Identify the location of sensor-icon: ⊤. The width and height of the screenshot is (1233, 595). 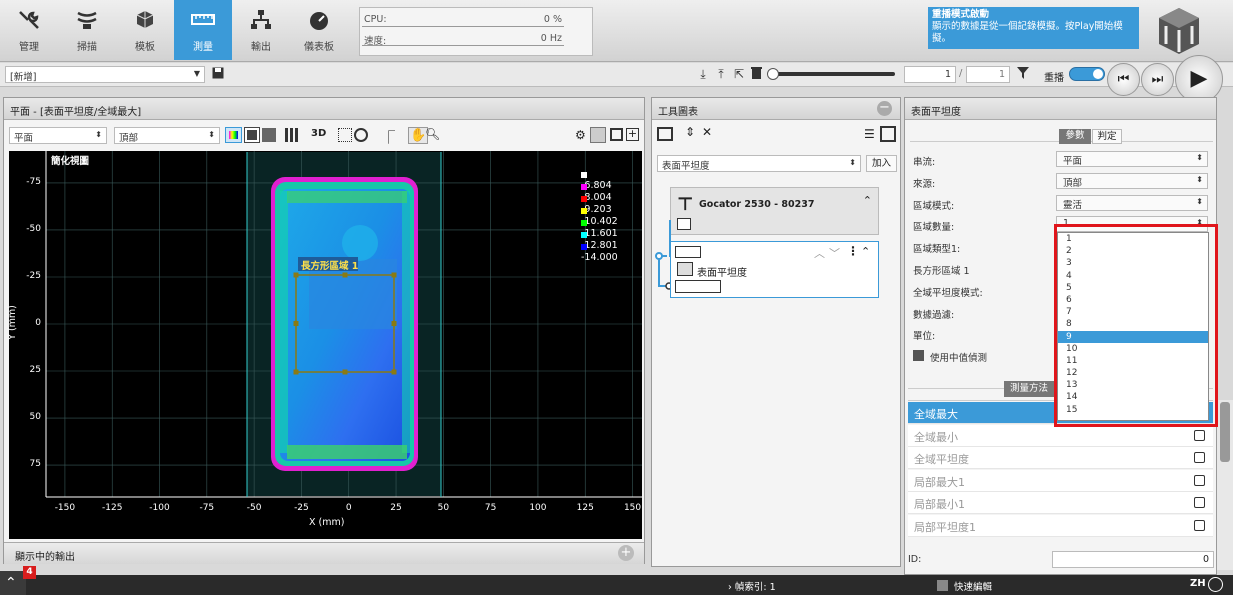
(685, 204).